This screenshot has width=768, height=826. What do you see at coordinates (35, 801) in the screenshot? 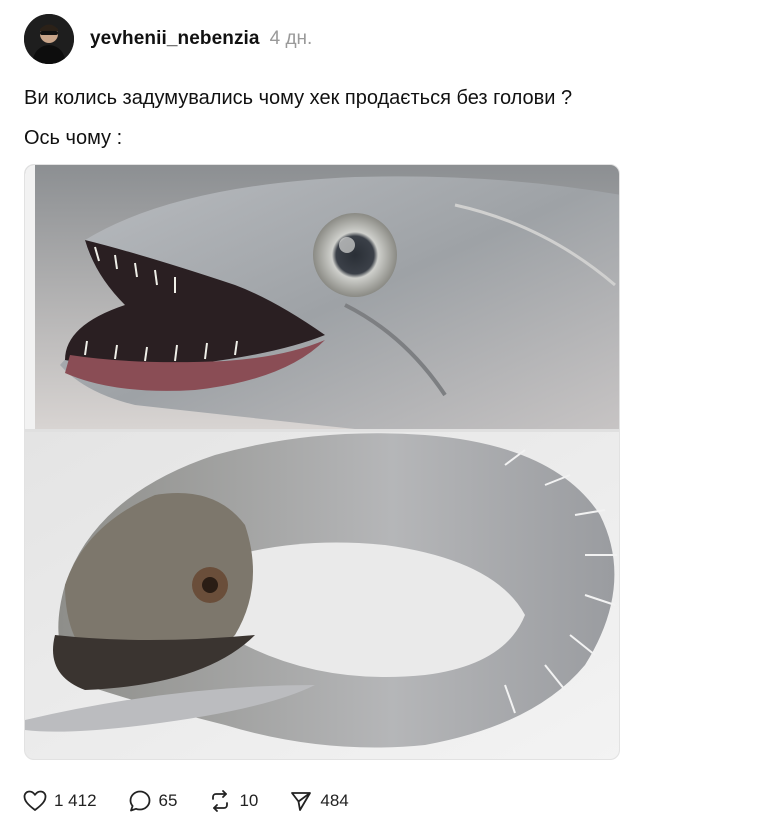
I see `heart-icon` at bounding box center [35, 801].